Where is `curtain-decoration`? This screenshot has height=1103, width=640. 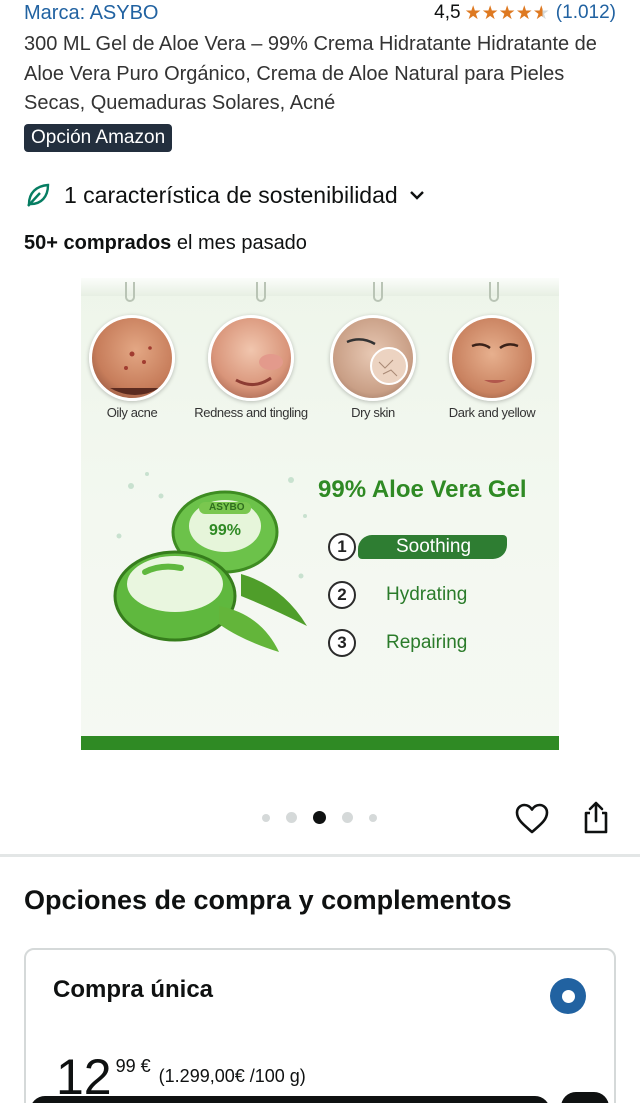
curtain-decoration is located at coordinates (320, 287).